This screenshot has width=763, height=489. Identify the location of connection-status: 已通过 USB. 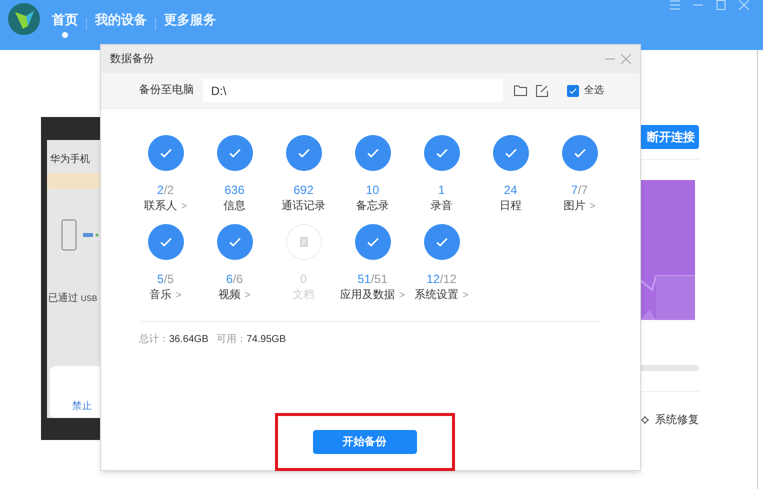
(73, 299).